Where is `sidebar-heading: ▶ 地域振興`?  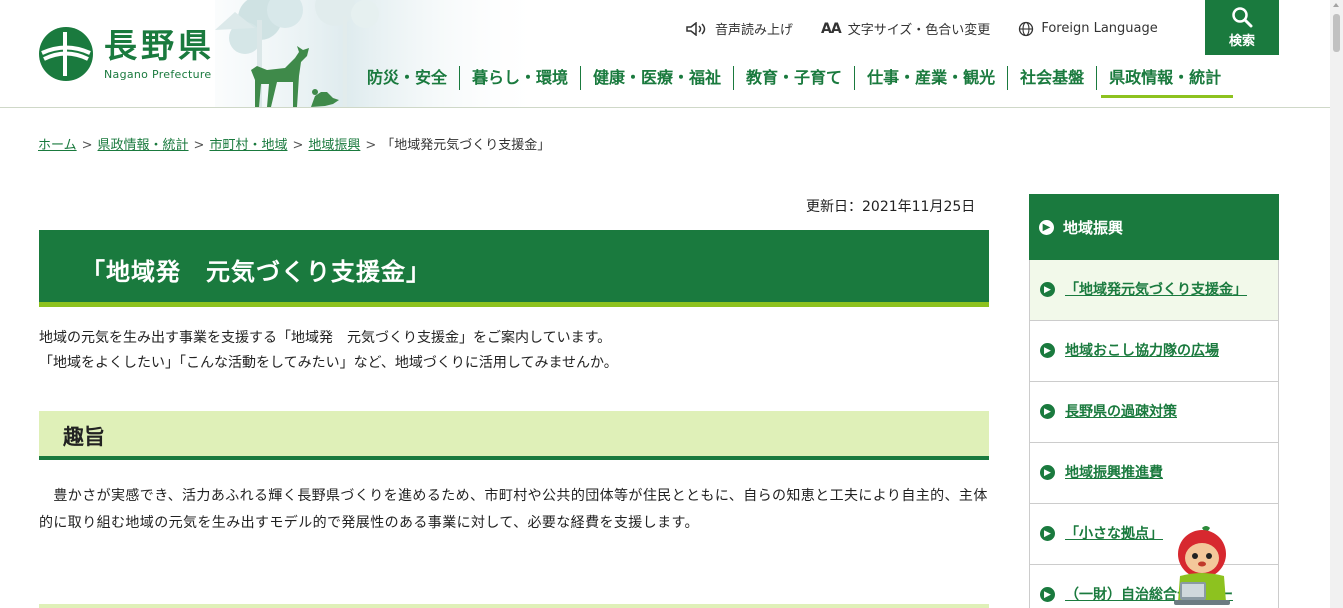 sidebar-heading: ▶ 地域振興 is located at coordinates (1154, 227).